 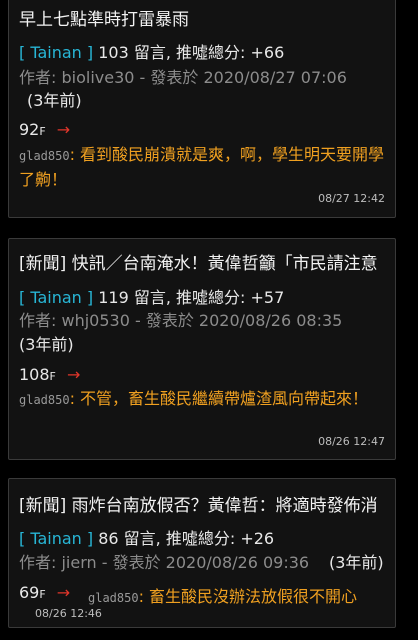 What do you see at coordinates (191, 52) in the screenshot?
I see `post-stats: 103 留言, 推噓總分: +66` at bounding box center [191, 52].